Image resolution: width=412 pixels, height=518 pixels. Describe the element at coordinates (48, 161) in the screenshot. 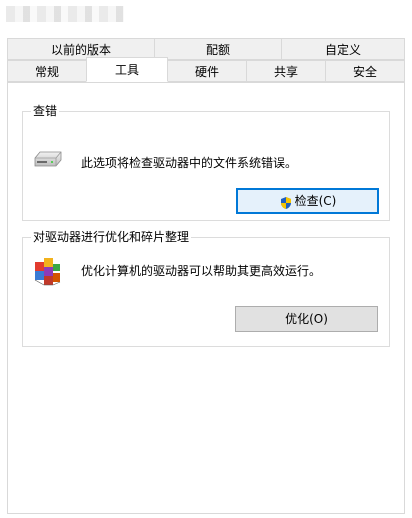

I see `drive-icon` at that location.